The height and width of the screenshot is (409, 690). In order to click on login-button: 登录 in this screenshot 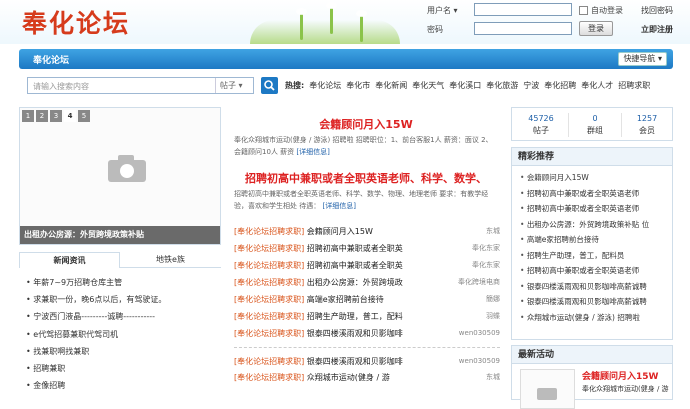, I will do `click(596, 28)`.